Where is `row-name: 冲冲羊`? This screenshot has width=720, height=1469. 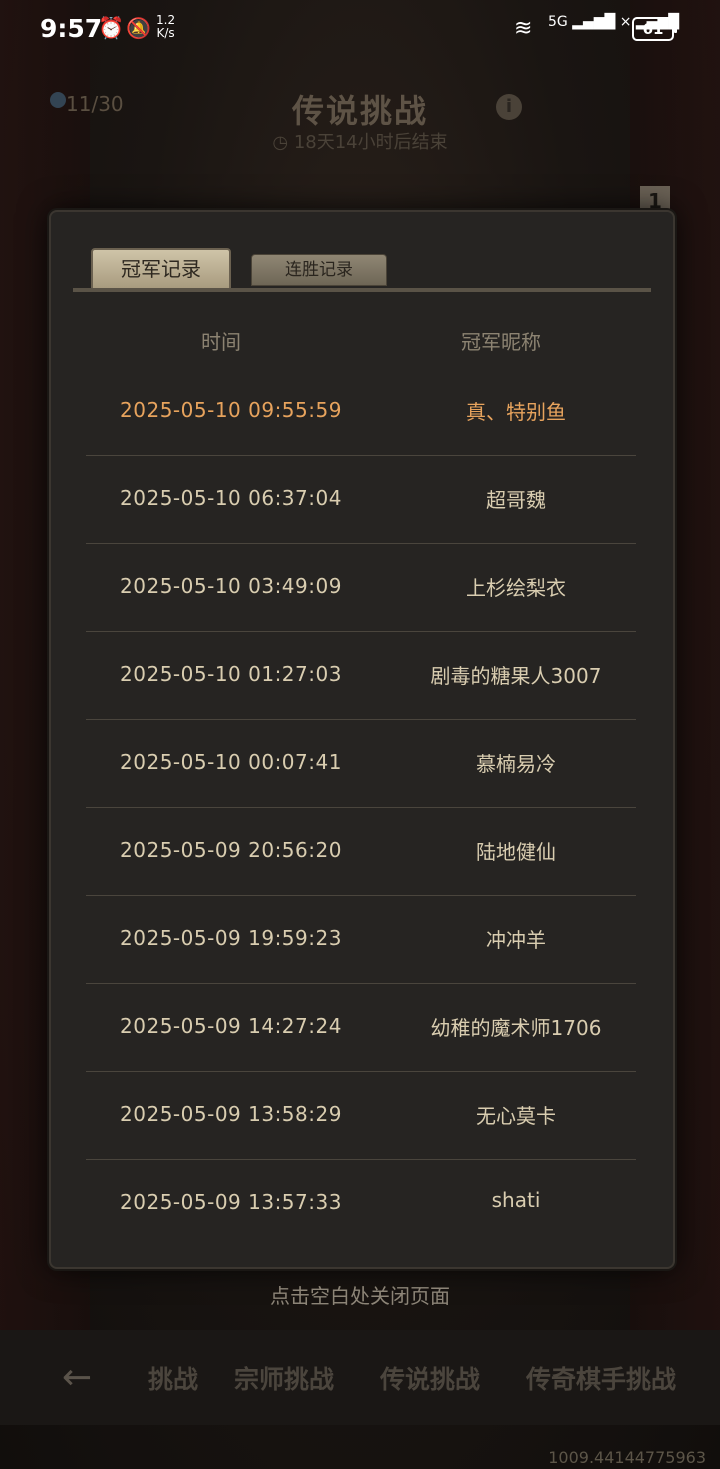 row-name: 冲冲羊 is located at coordinates (516, 940).